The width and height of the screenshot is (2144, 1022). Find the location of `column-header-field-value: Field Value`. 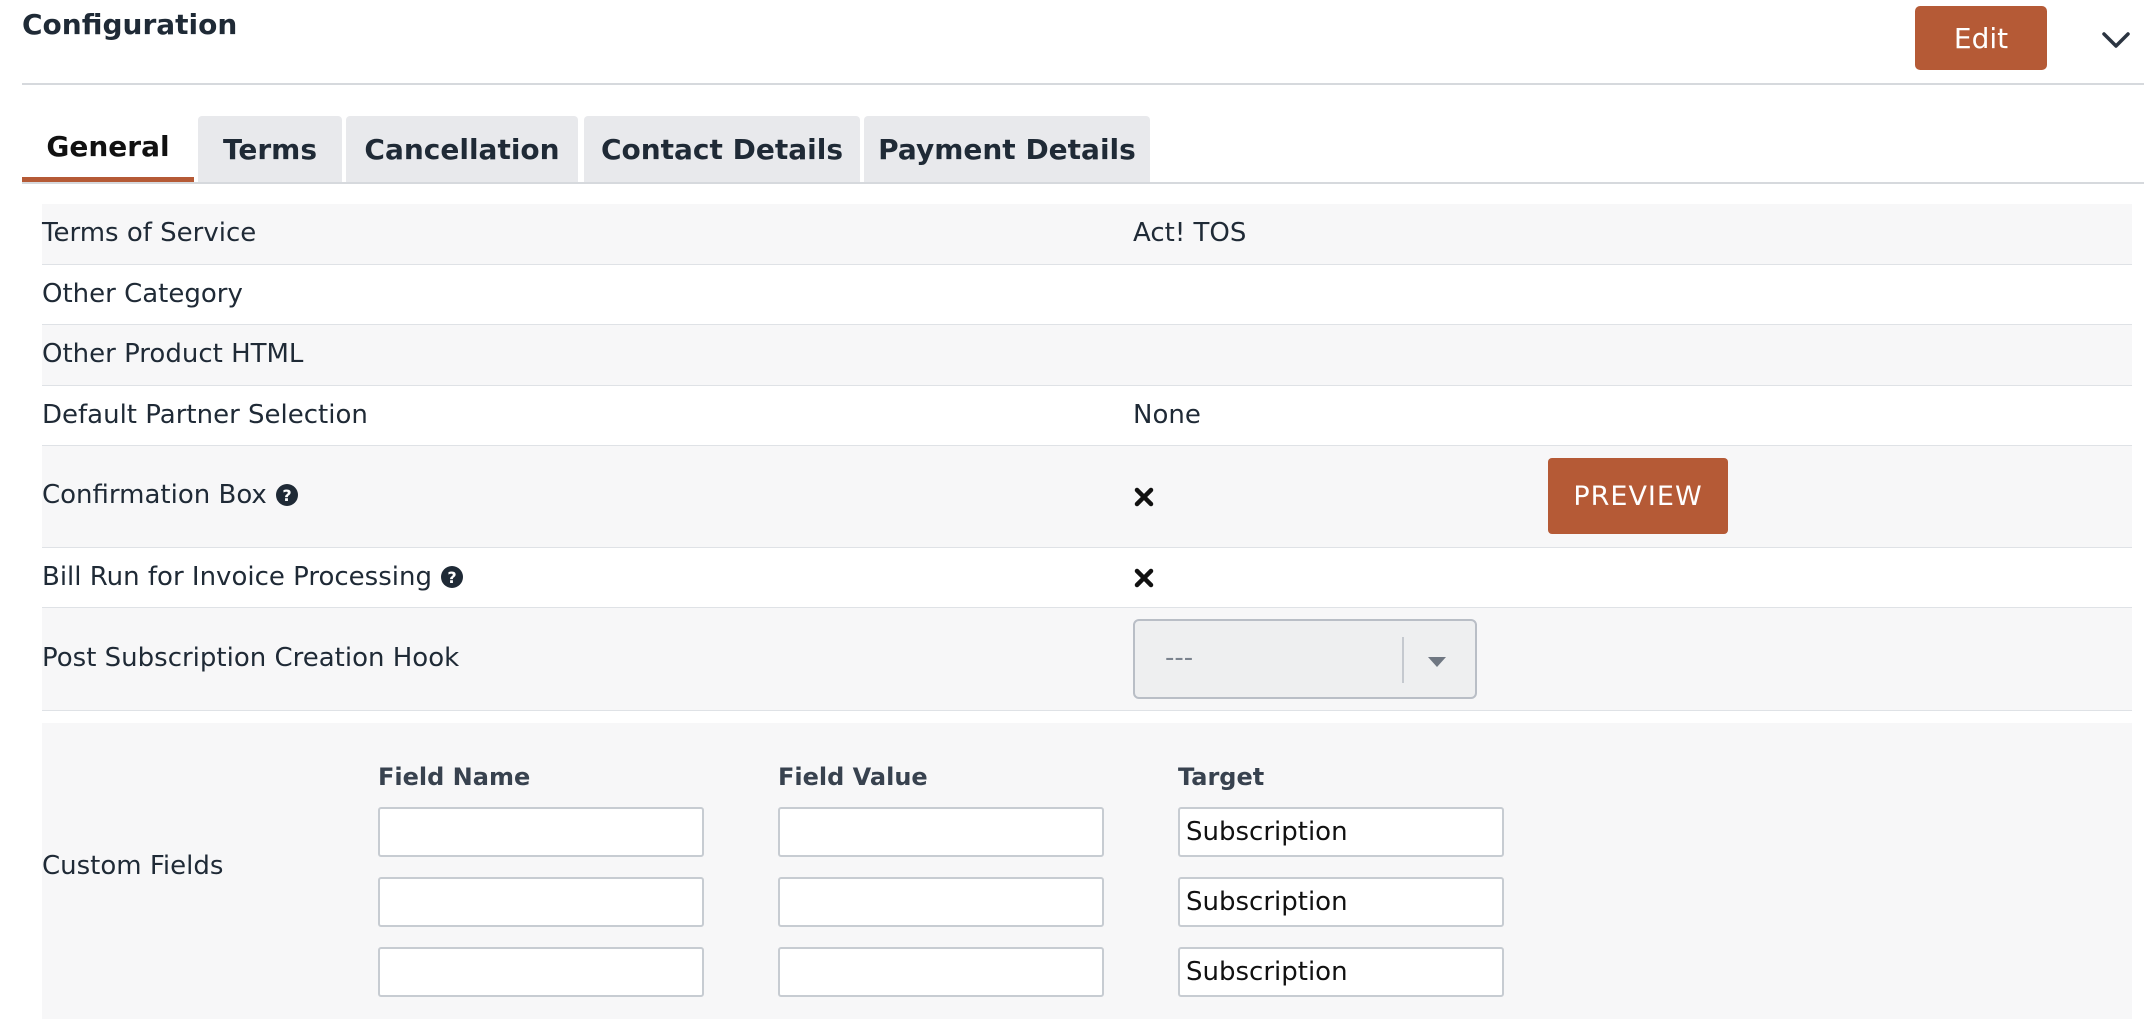

column-header-field-value: Field Value is located at coordinates (853, 777).